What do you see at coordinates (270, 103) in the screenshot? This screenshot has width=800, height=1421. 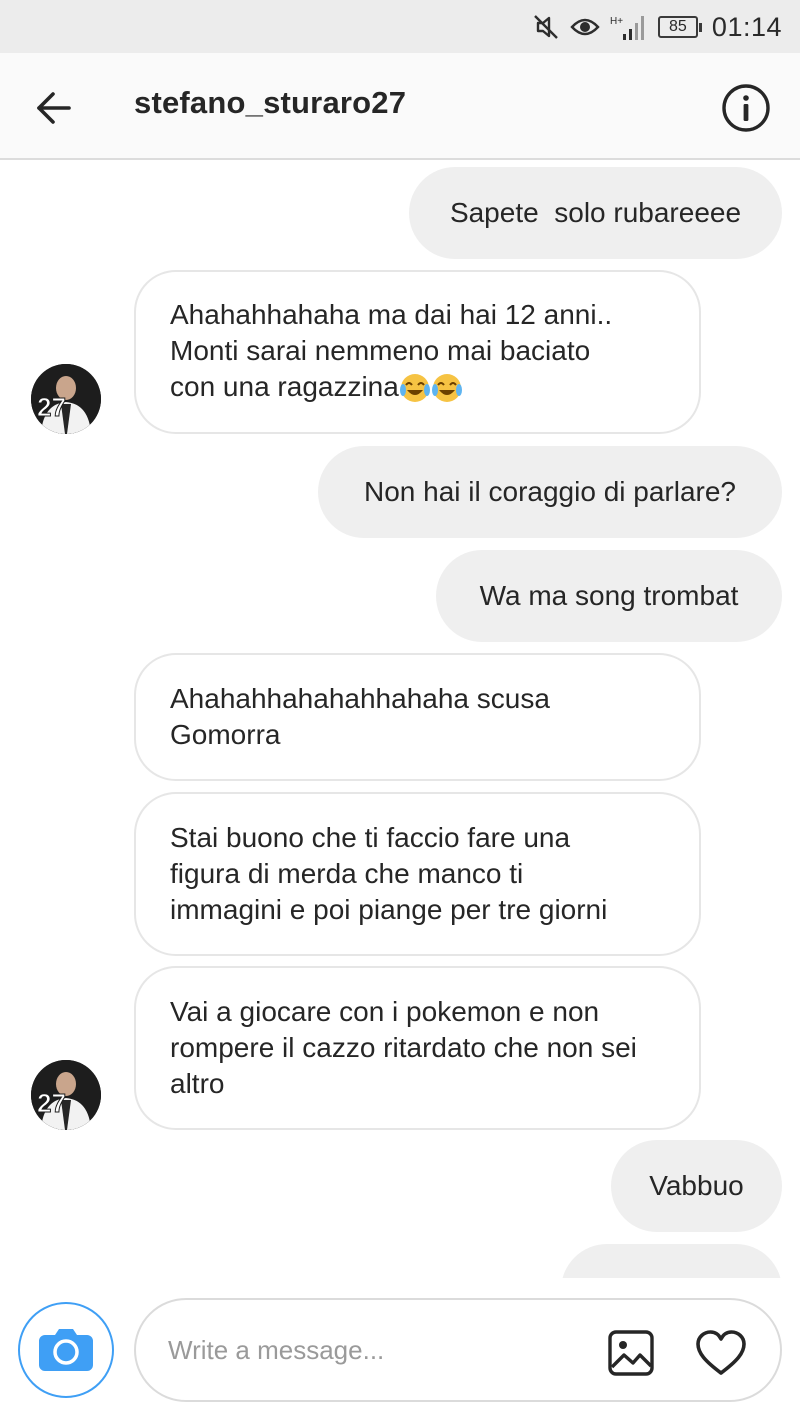 I see `conversation-title: stefano_sturaro27` at bounding box center [270, 103].